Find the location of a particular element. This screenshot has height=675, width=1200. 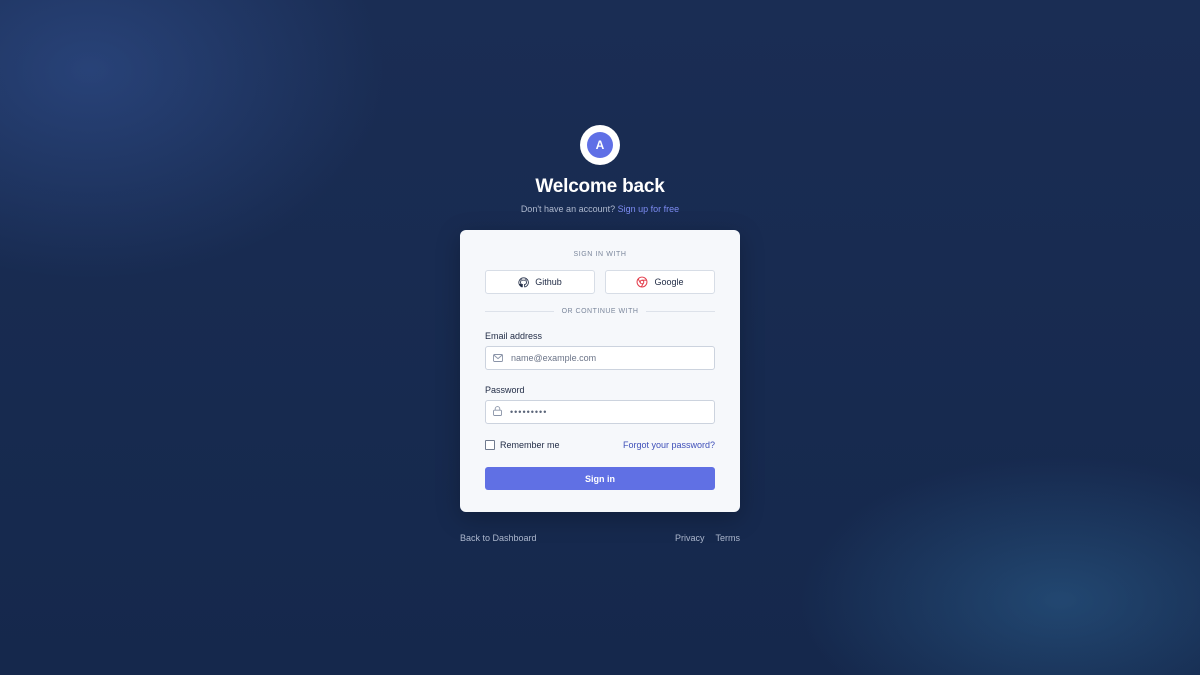

sign-in-with-label: SIGN IN WITH is located at coordinates (600, 254).